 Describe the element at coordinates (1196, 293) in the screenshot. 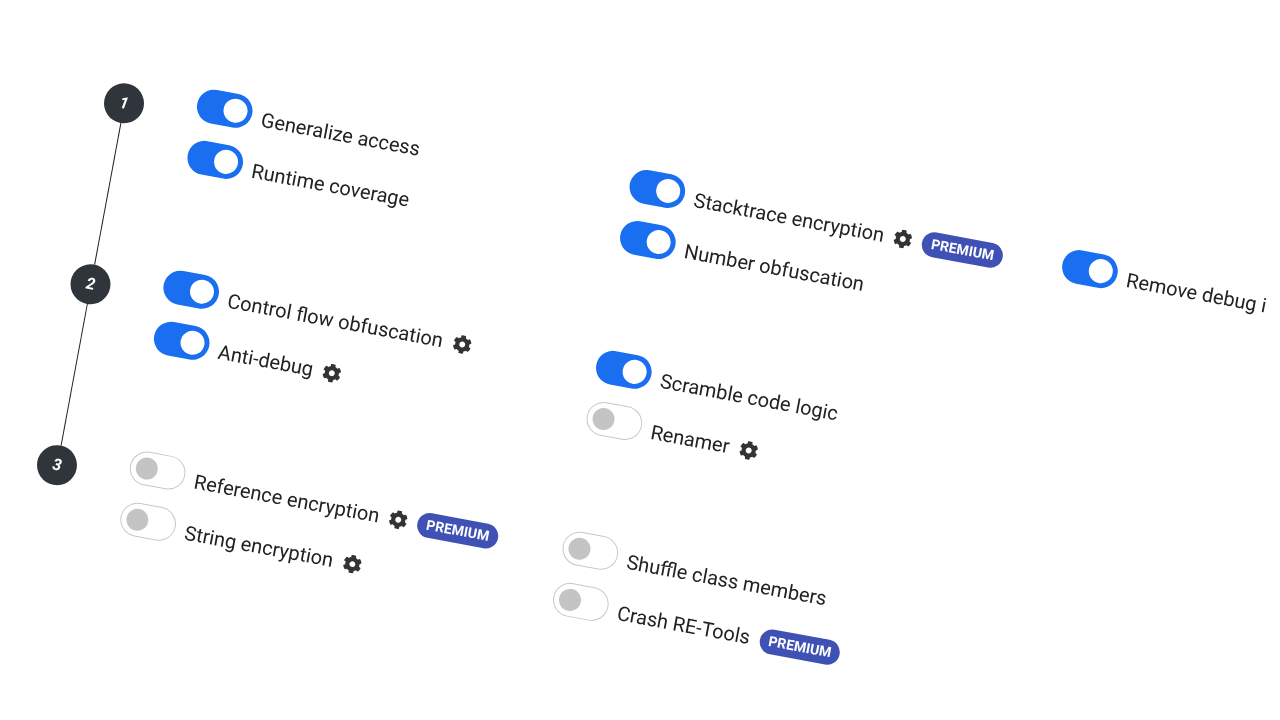

I see `option-label: Remove debug i` at that location.